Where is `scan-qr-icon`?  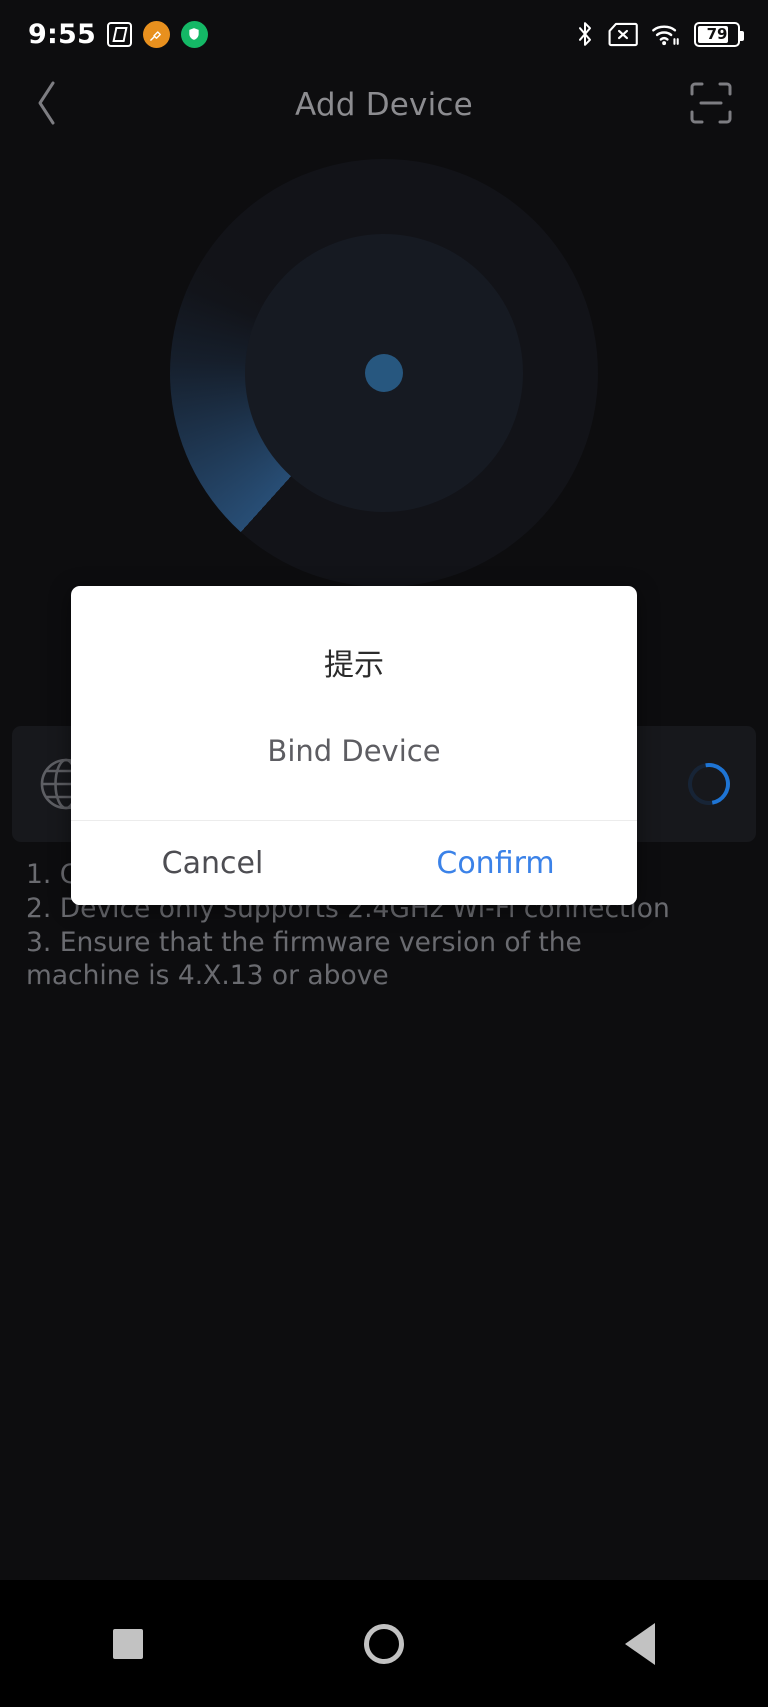 scan-qr-icon is located at coordinates (711, 105).